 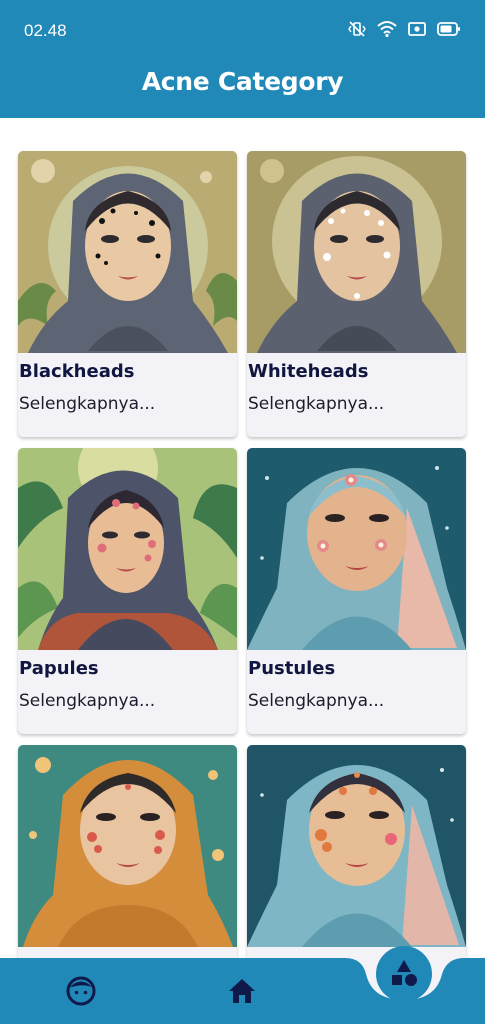 I want to click on pustules-illustration, so click(x=356, y=549).